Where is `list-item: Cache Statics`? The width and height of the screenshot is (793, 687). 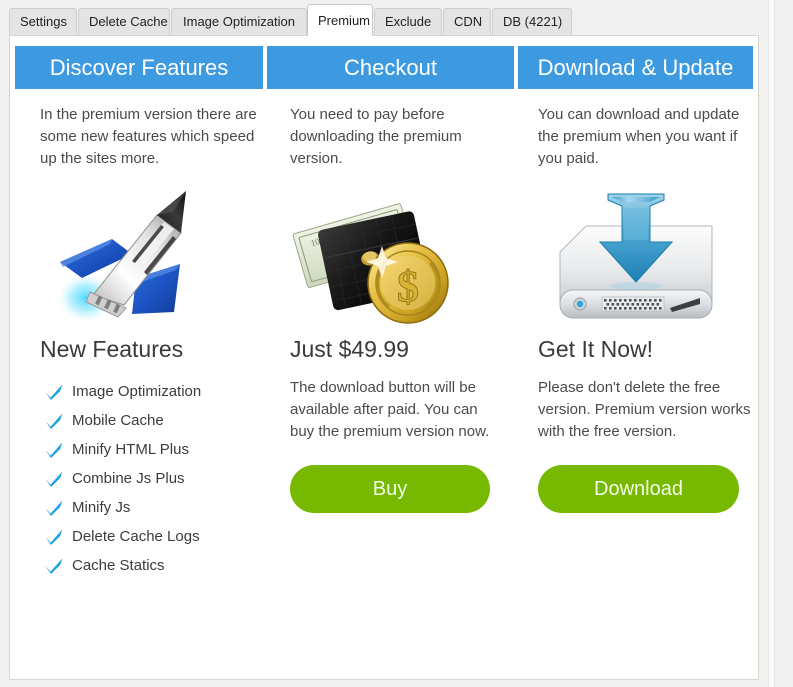 list-item: Cache Statics is located at coordinates (152, 565).